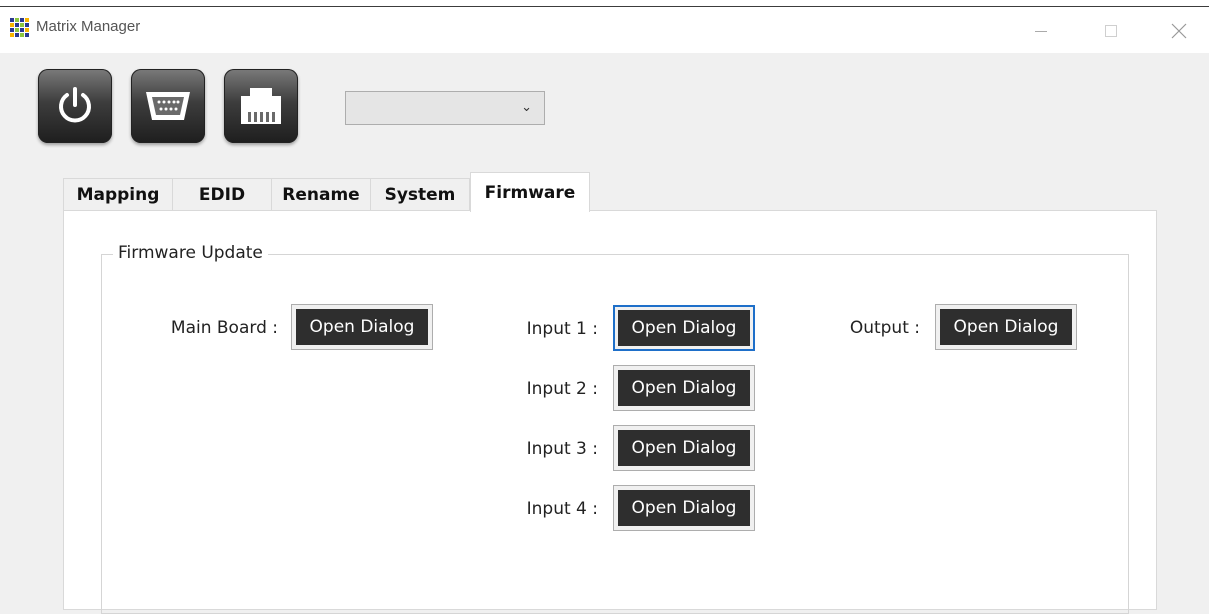 The height and width of the screenshot is (614, 1209). I want to click on input-2-label: Input 2 :, so click(562, 389).